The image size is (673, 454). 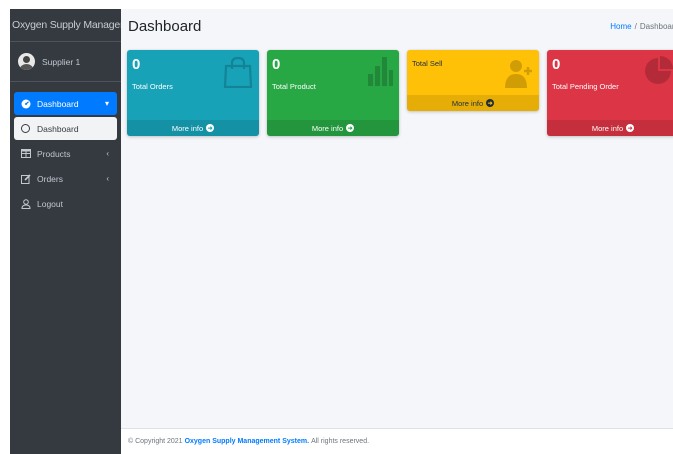 I want to click on user-icon, so click(x=25, y=203).